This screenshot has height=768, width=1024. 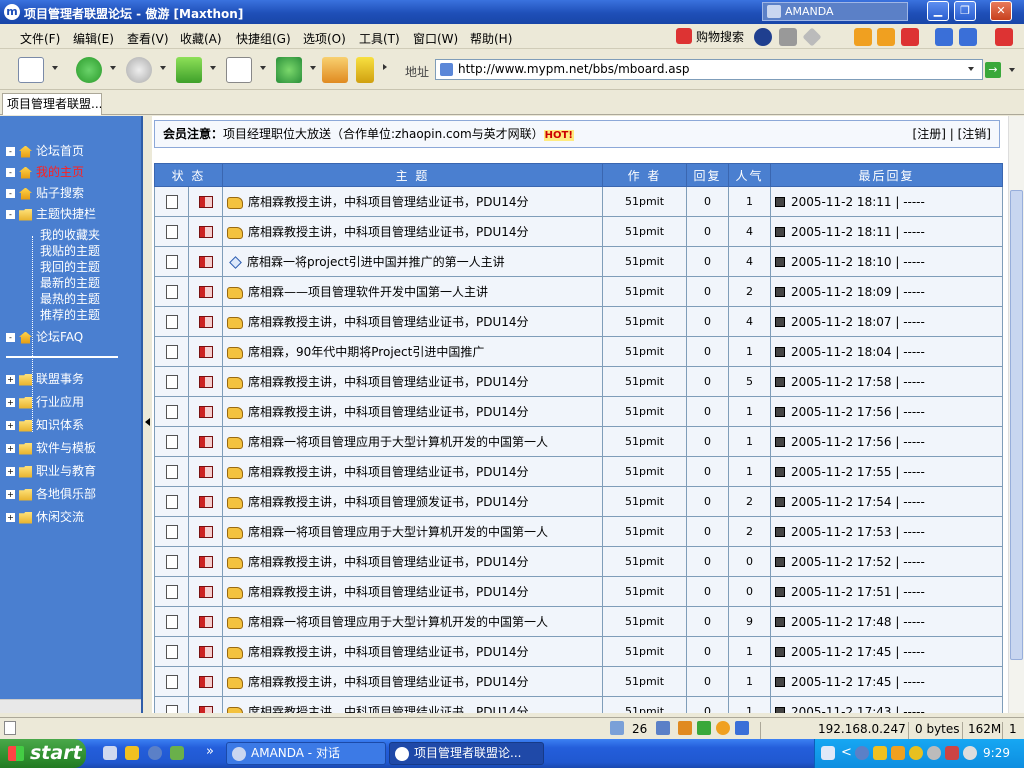 I want to click on vertical-scrollbar, so click(x=1016, y=414).